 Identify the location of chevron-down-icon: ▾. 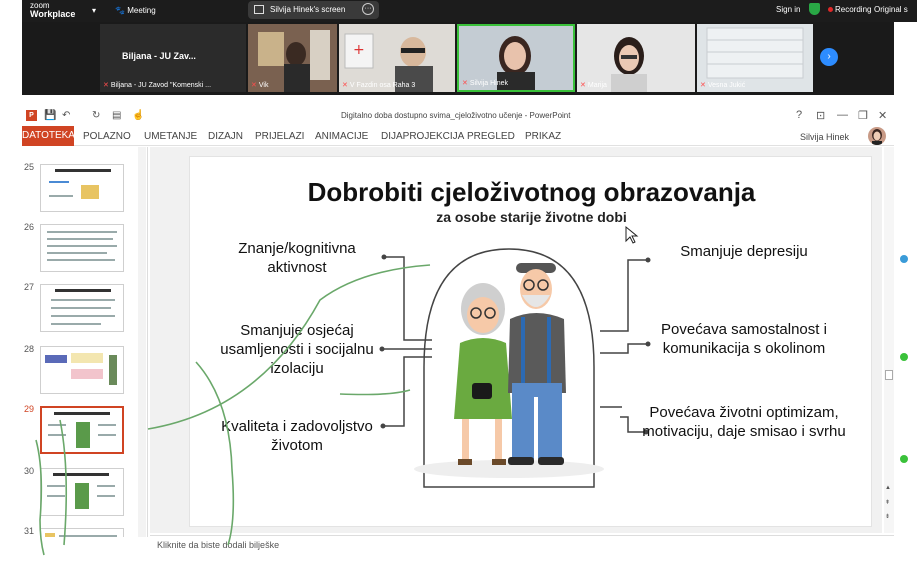
(94, 10).